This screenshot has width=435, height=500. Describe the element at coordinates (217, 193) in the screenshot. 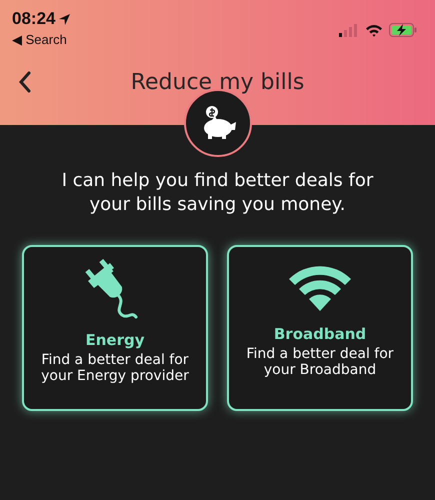

I see `intro-text: I can help you find better deals for your bills saving you money.` at that location.